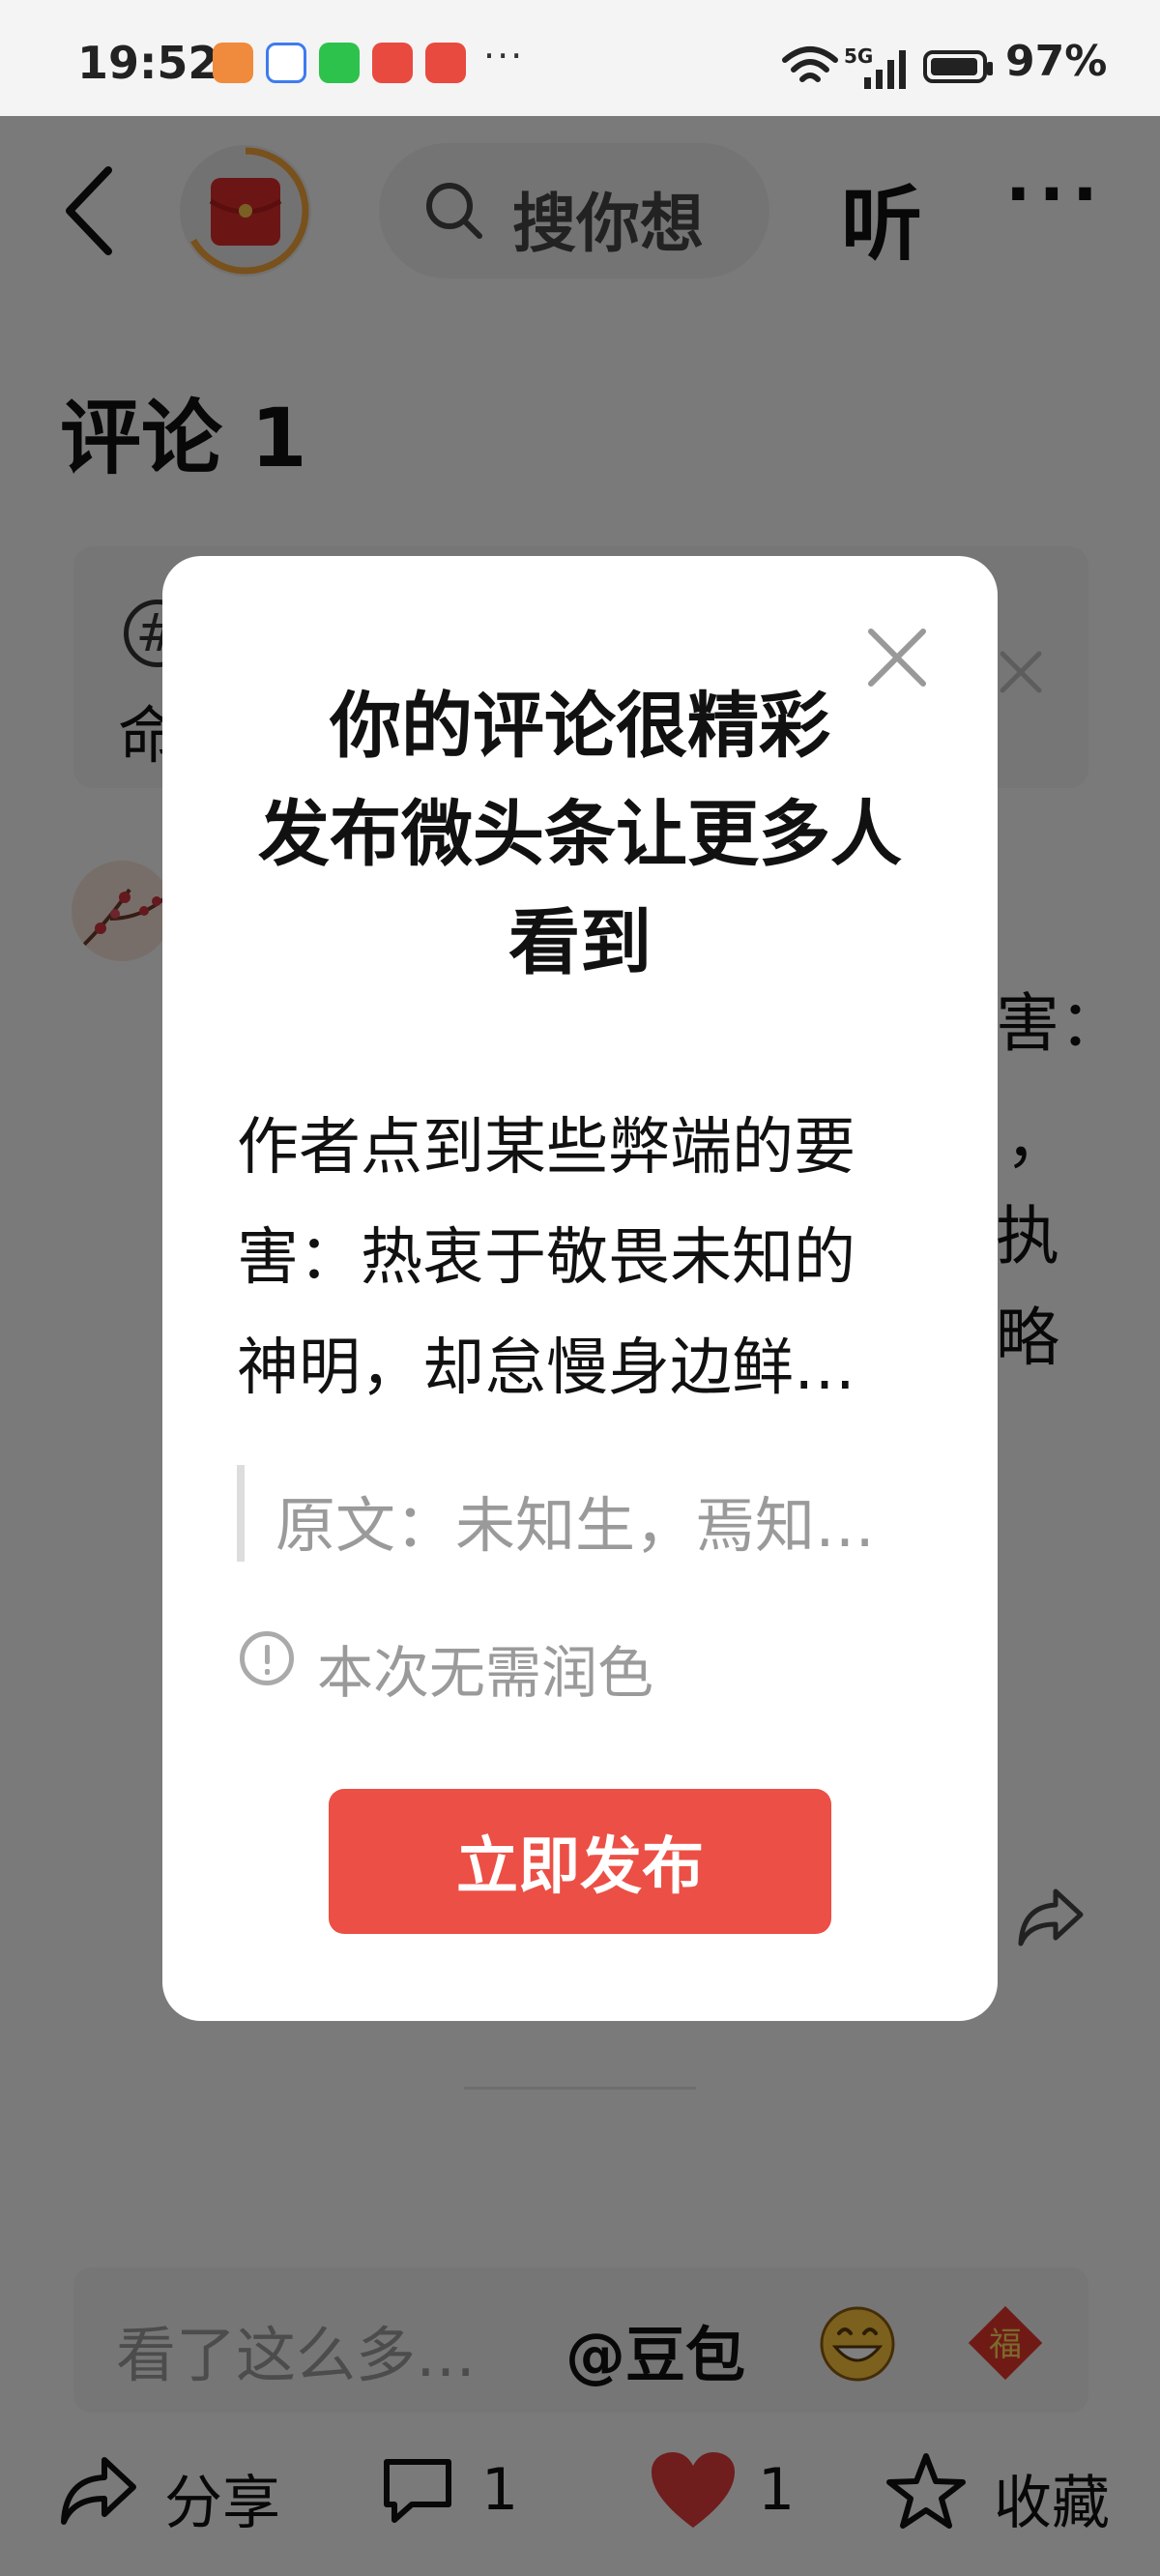 The width and height of the screenshot is (1160, 2576). I want to click on polish-info-text: 本次无需润色, so click(486, 1673).